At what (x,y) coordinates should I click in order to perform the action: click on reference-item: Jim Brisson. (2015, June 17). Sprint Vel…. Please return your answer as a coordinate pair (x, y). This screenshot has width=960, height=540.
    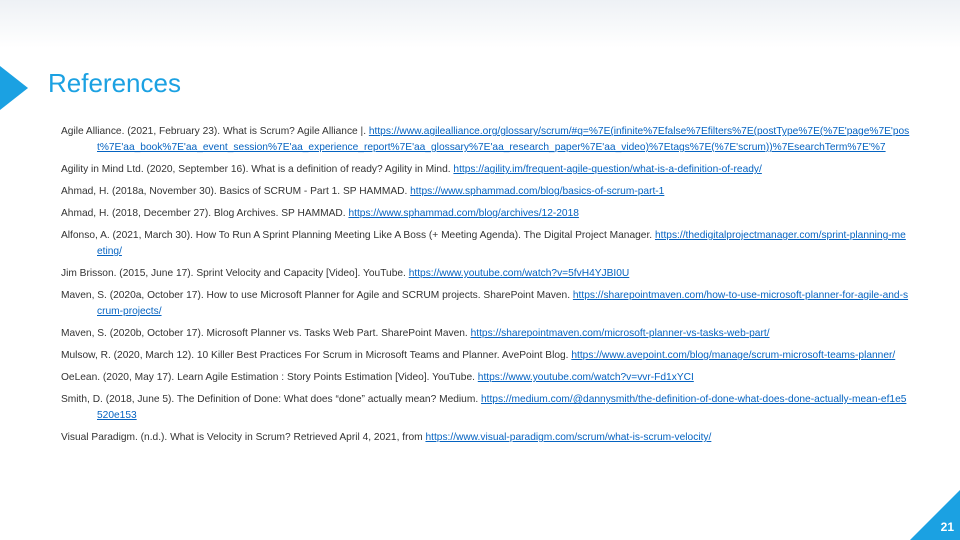
    Looking at the image, I should click on (486, 274).